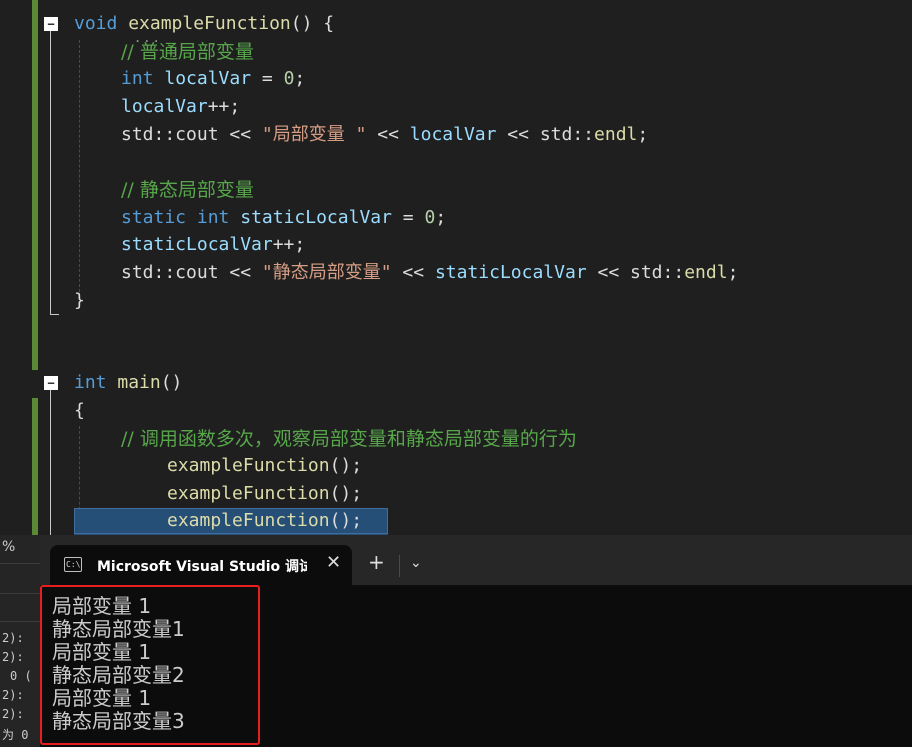  I want to click on tab-debug-console: C:\ Microsoft Visual Studio 调试控制台 ✕, so click(201, 565).